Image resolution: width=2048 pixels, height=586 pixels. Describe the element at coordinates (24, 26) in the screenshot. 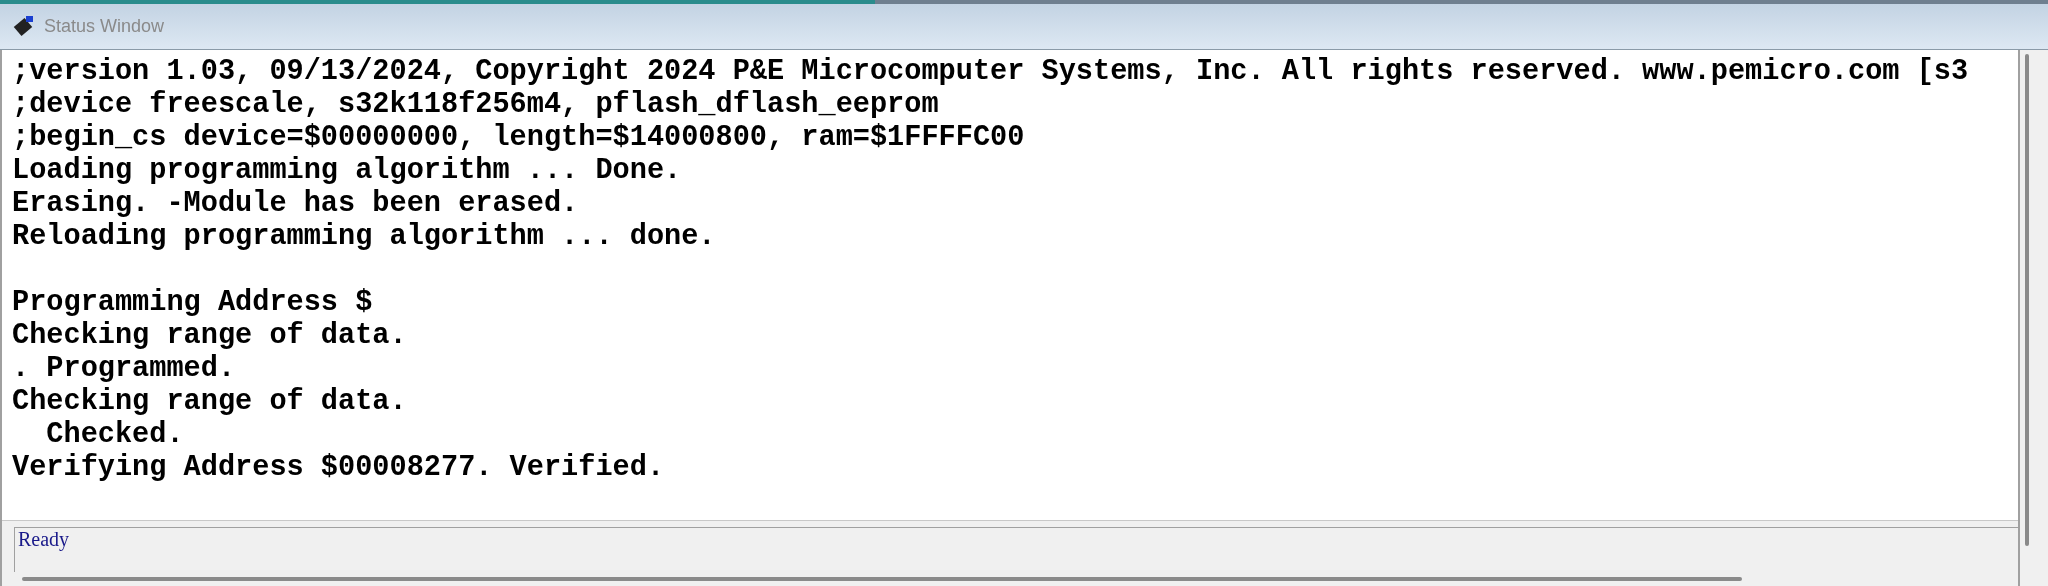

I see `chip-icon` at that location.